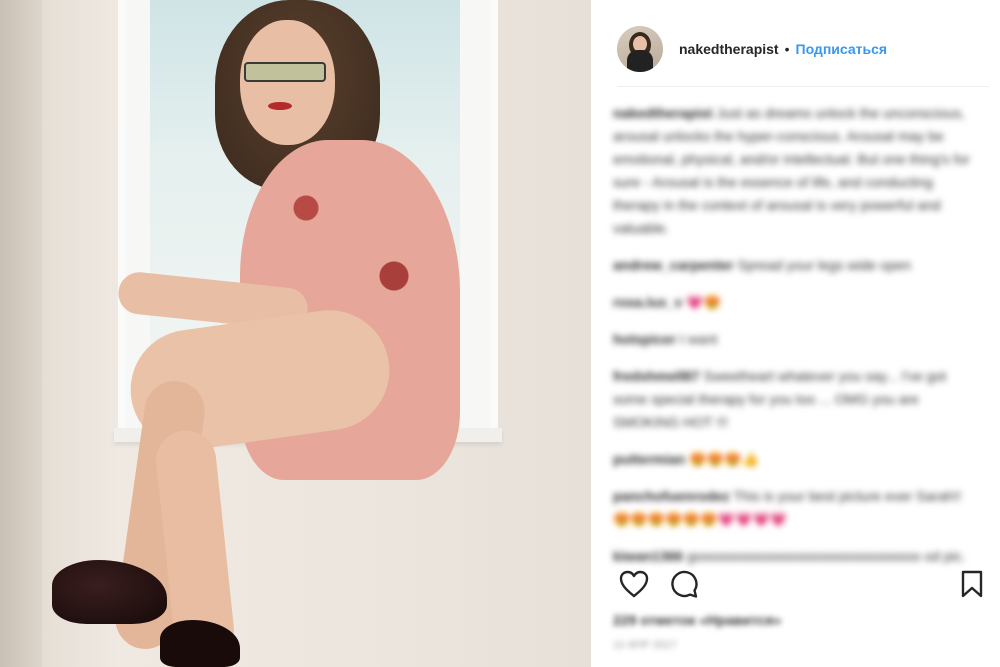  What do you see at coordinates (697, 620) in the screenshot?
I see `likes-count: 229 отметок «Нравится»` at bounding box center [697, 620].